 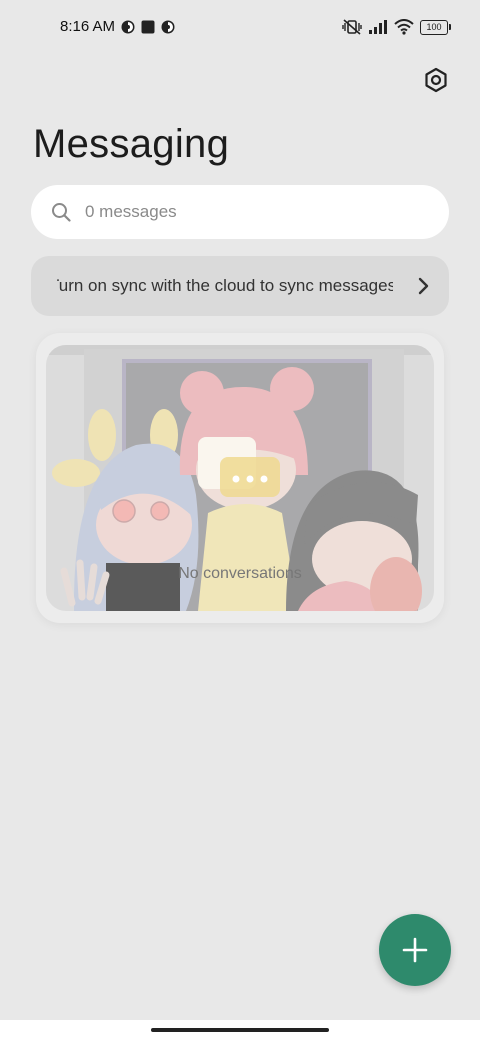 What do you see at coordinates (423, 286) in the screenshot?
I see `chevron-right-icon` at bounding box center [423, 286].